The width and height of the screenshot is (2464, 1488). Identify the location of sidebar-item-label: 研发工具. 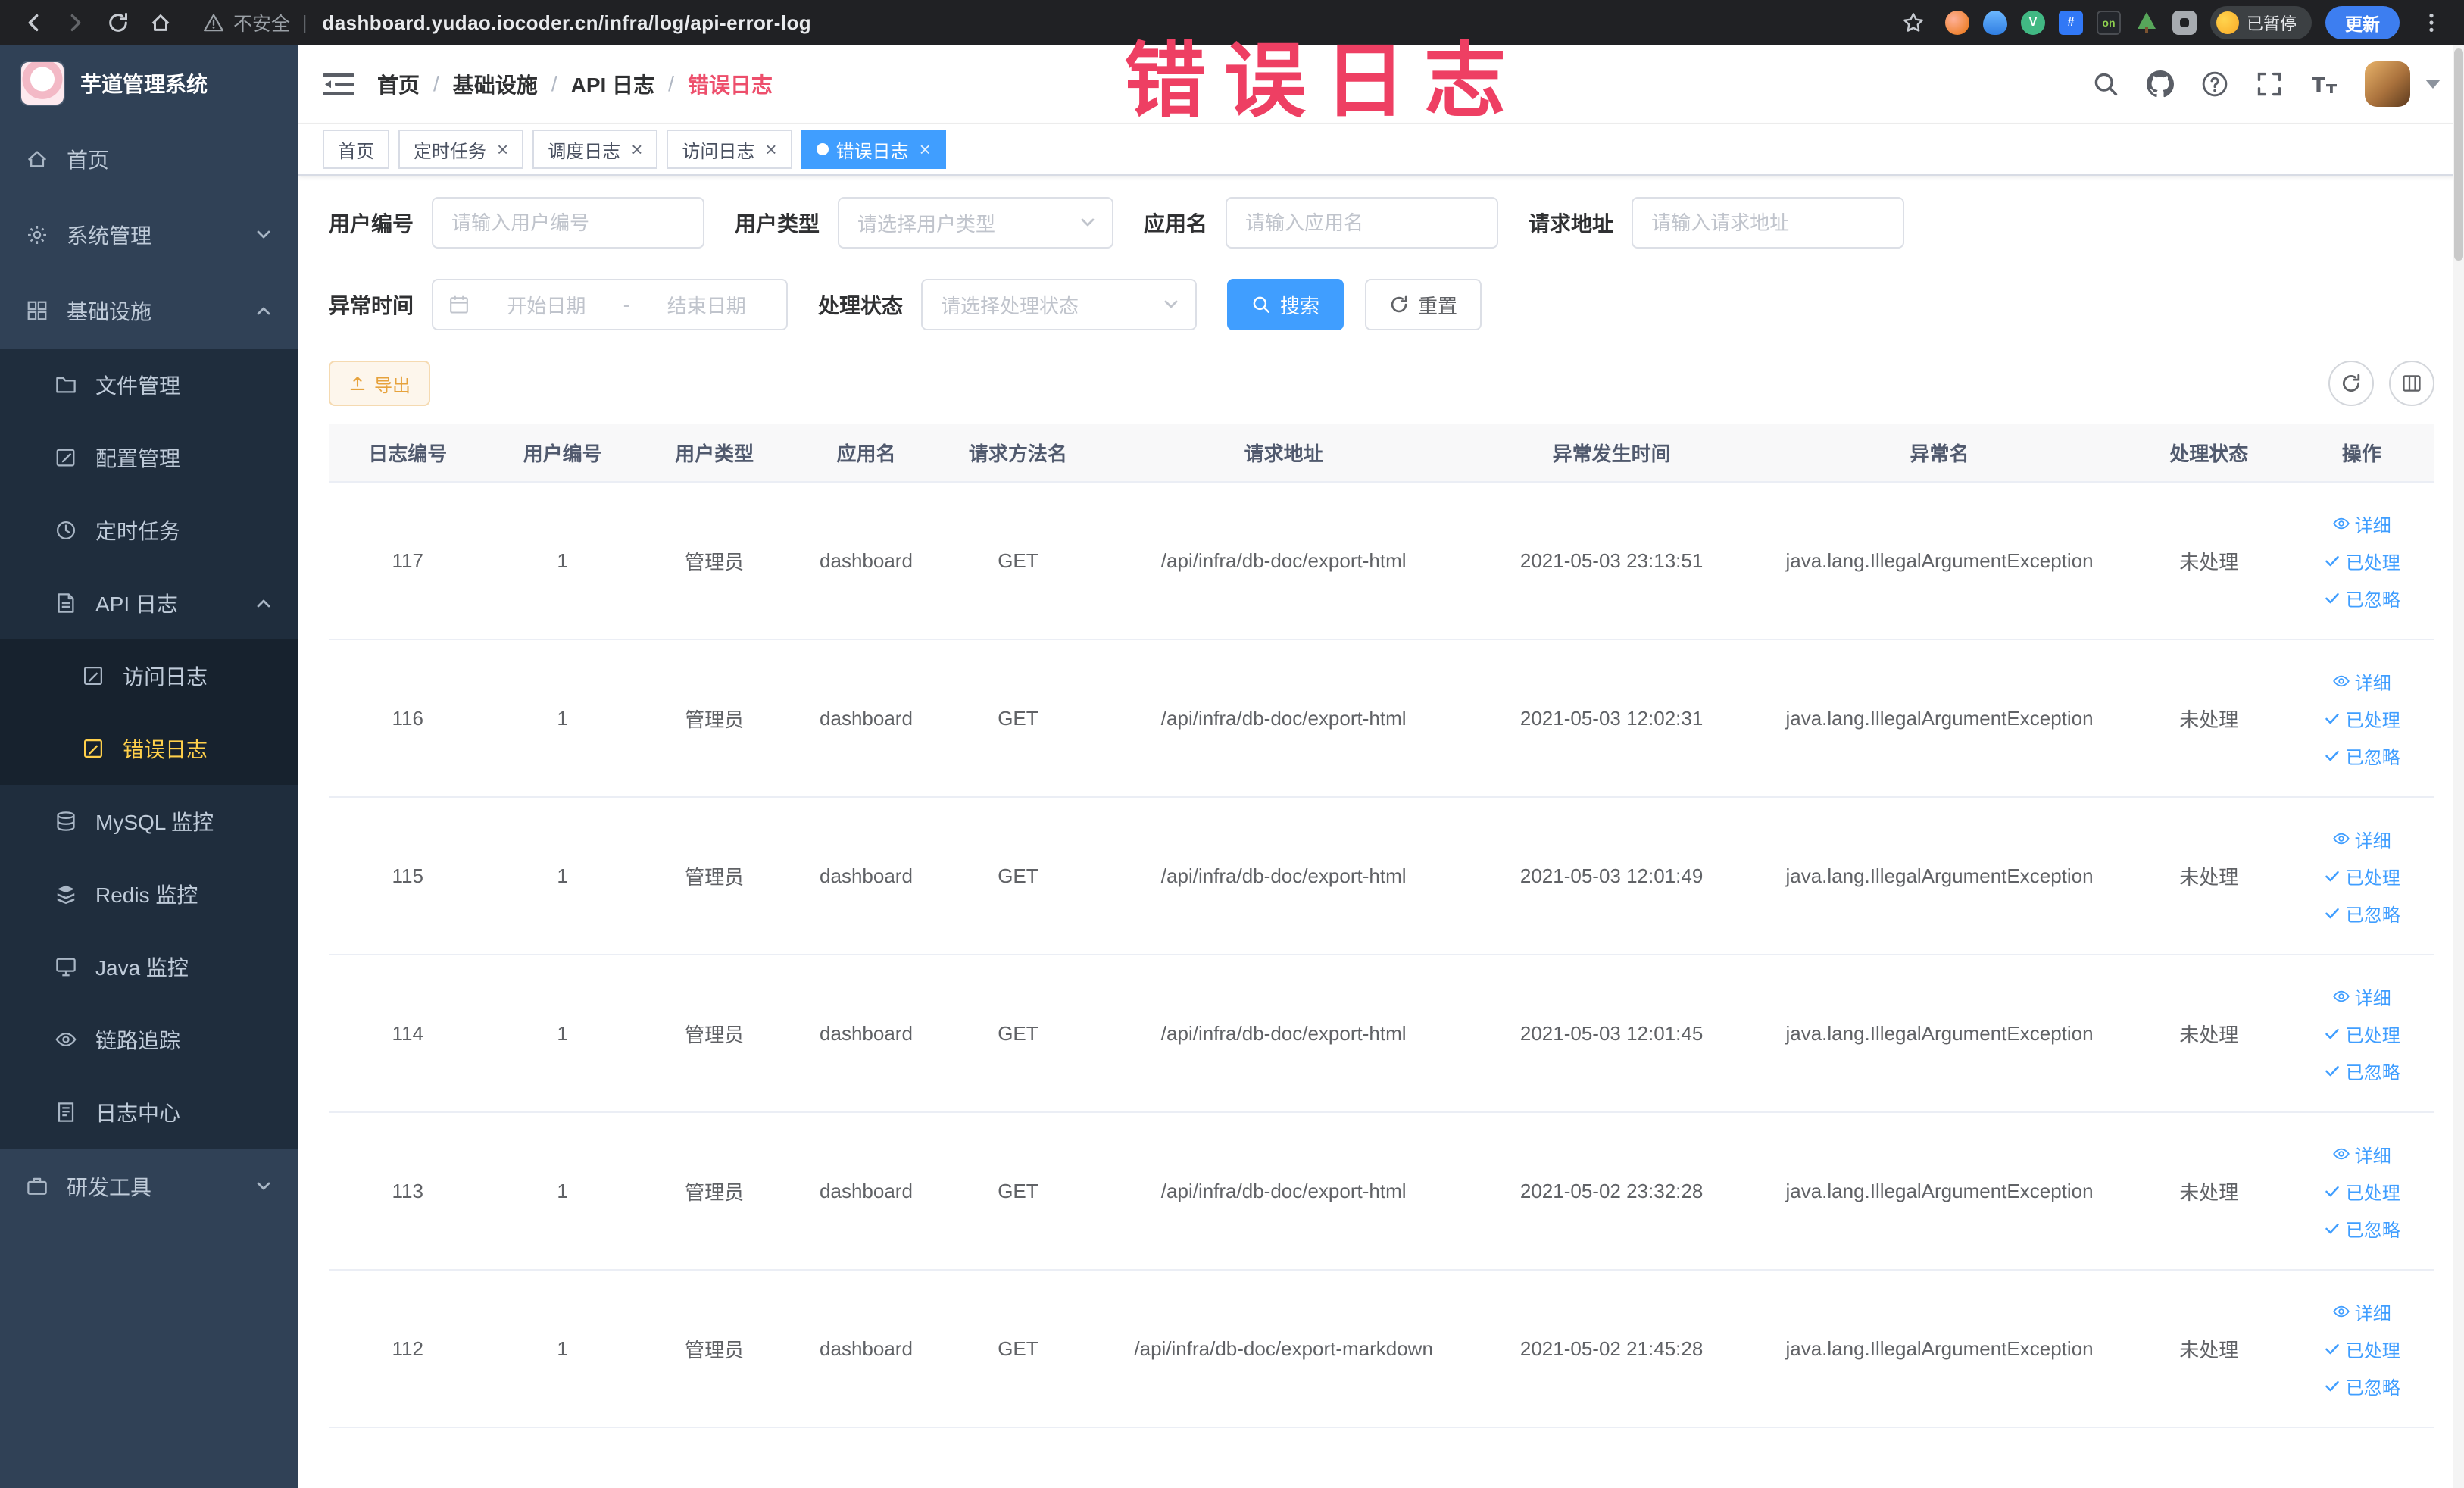
(109, 1187).